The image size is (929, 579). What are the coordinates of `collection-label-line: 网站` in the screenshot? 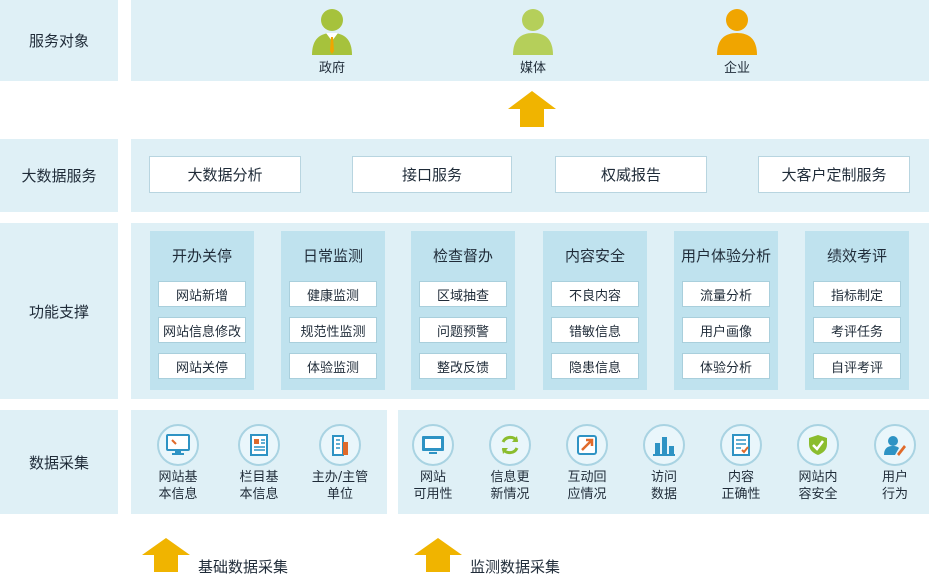 It's located at (432, 477).